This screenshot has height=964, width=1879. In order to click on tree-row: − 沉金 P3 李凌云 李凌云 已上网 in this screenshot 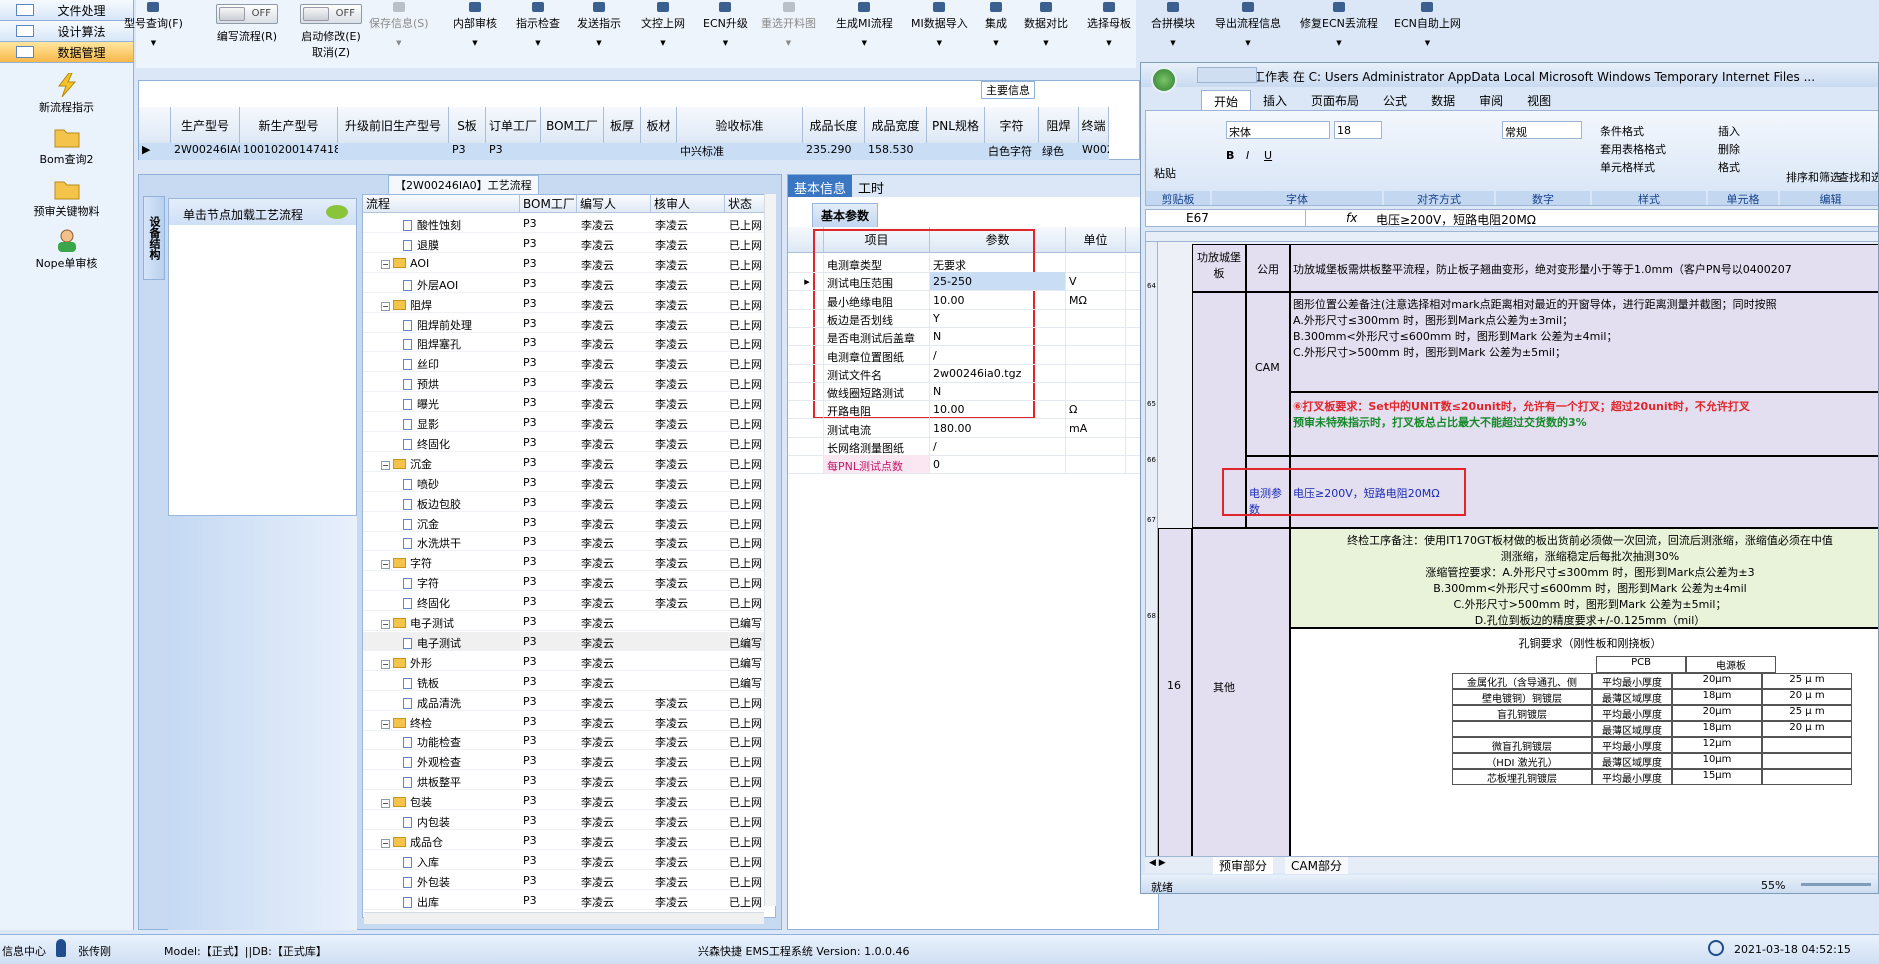, I will do `click(564, 462)`.